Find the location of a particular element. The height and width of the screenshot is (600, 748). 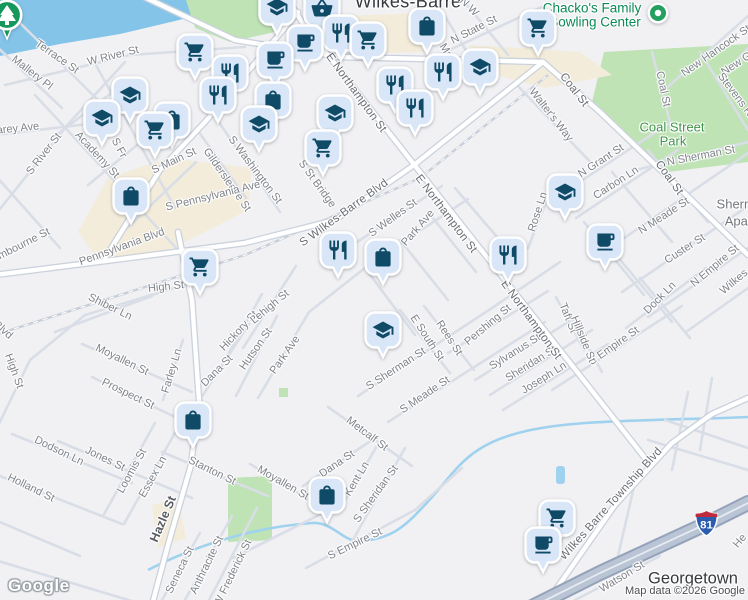

route-number: 81 is located at coordinates (706, 526).